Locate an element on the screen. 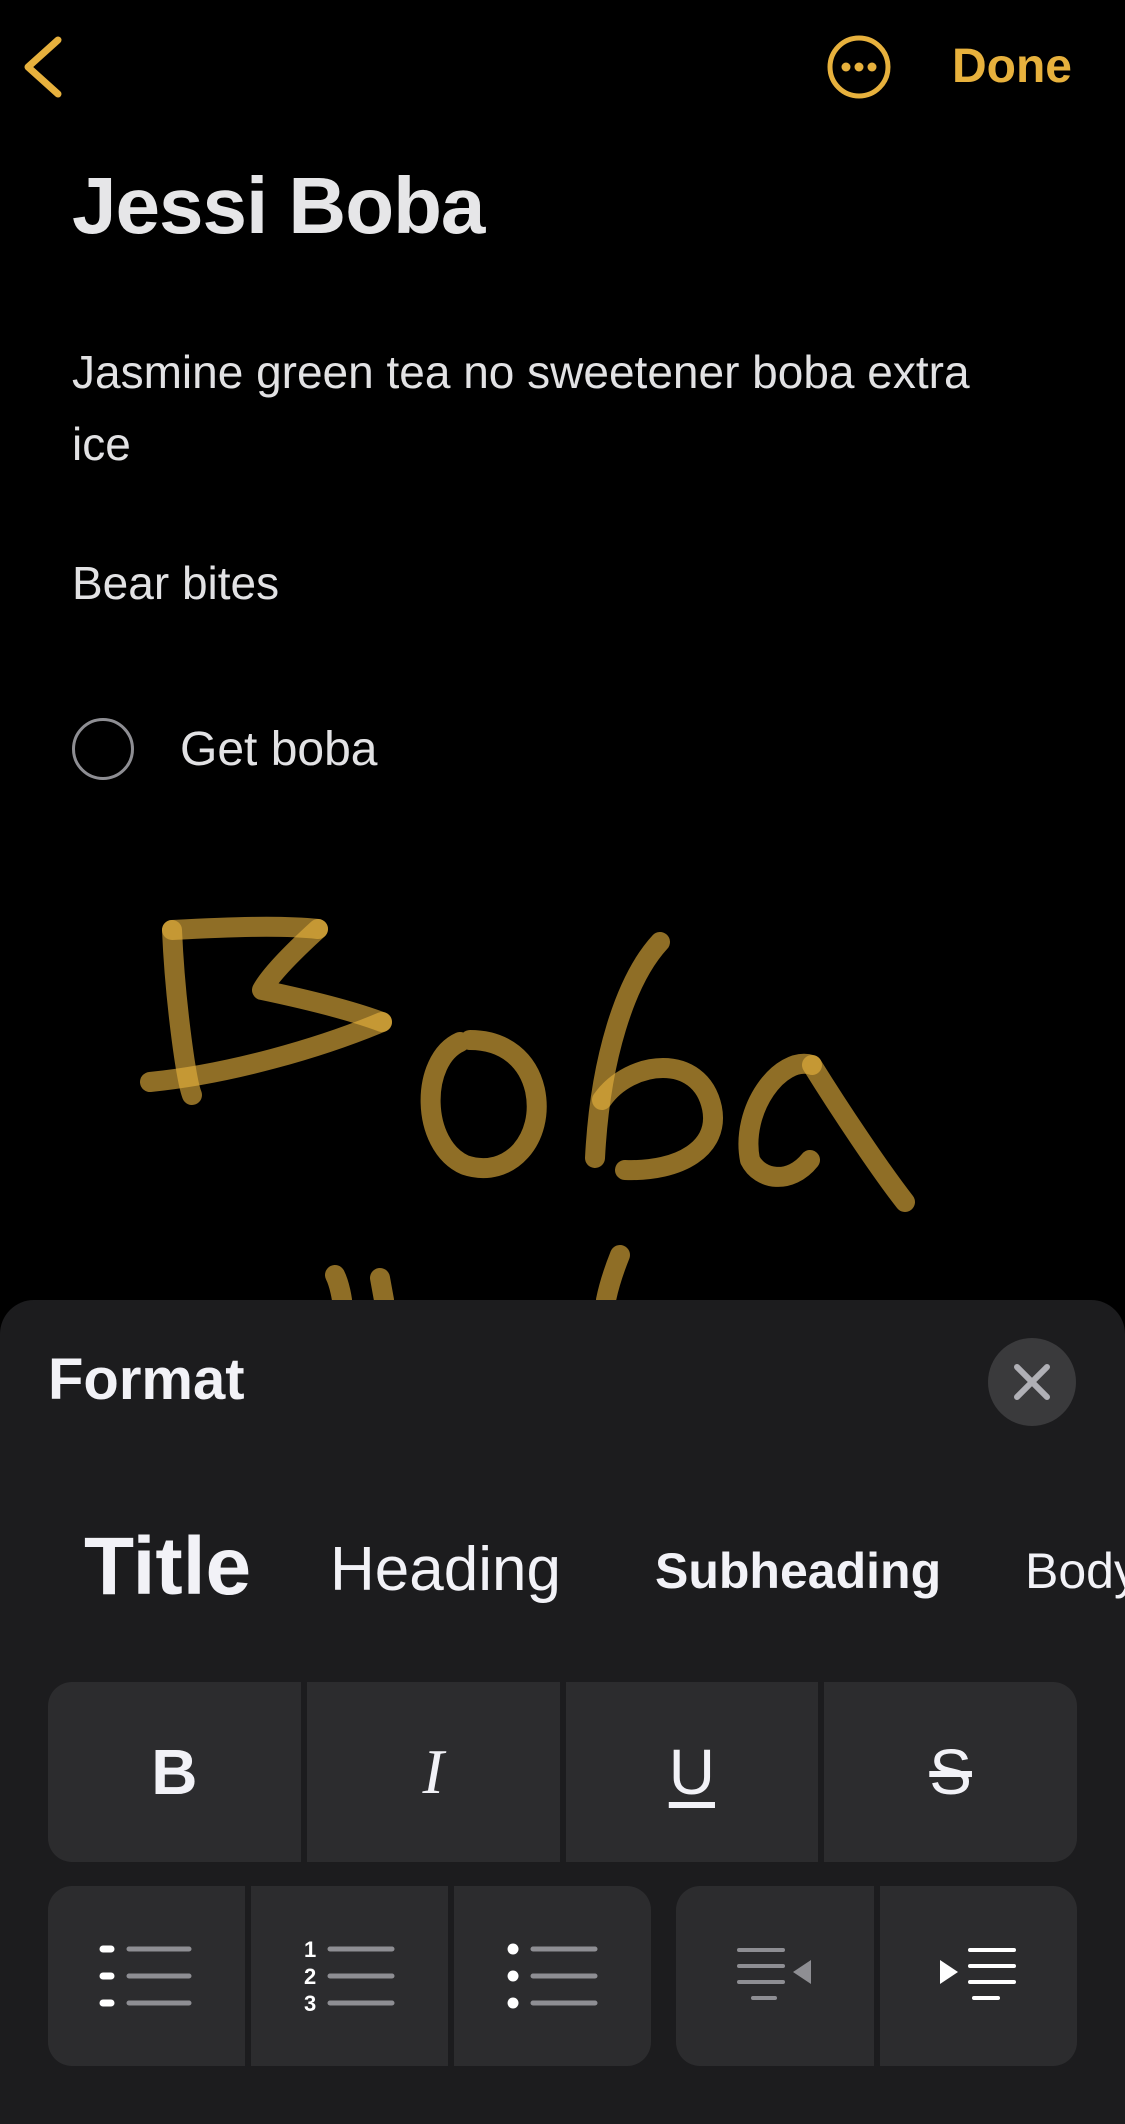 The image size is (1125, 2124). ellipsis-circle-icon is located at coordinates (859, 67).